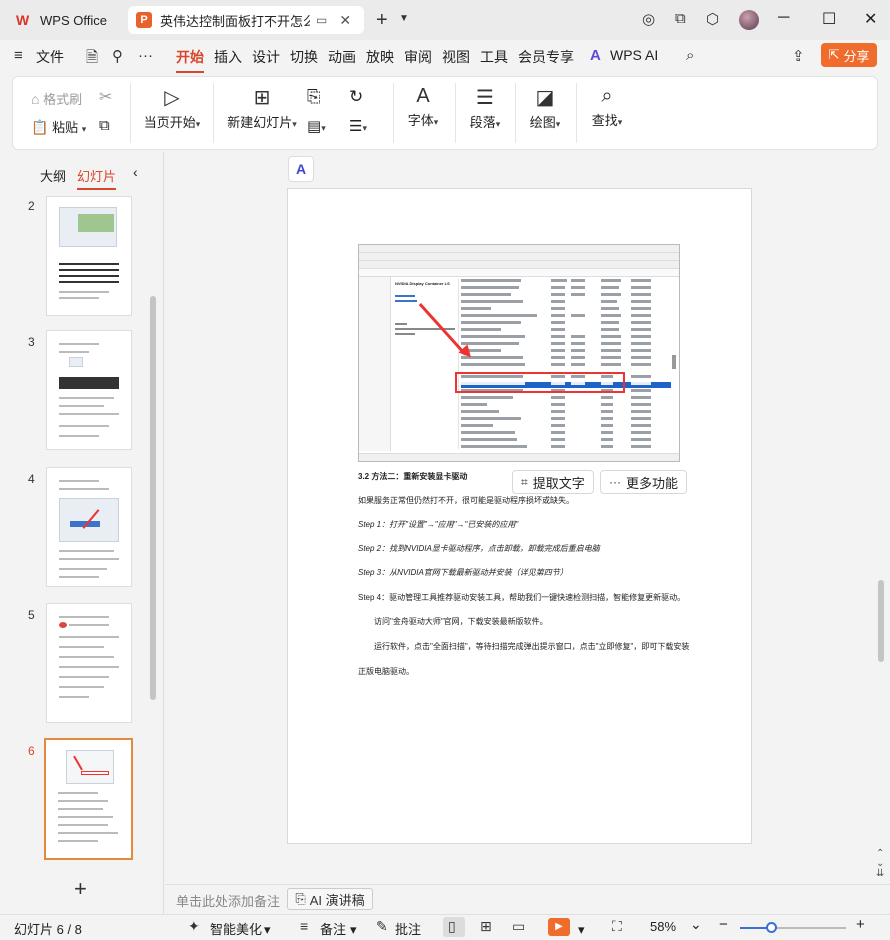  I want to click on tab-document: P 英伟达控制面板打不开怎么 ▭ ✕, so click(246, 20).